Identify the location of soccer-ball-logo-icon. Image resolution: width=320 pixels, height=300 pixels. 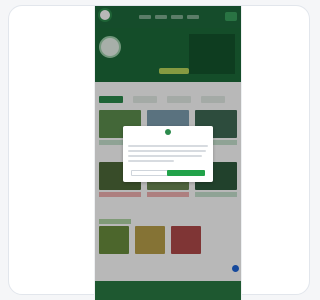
(168, 132).